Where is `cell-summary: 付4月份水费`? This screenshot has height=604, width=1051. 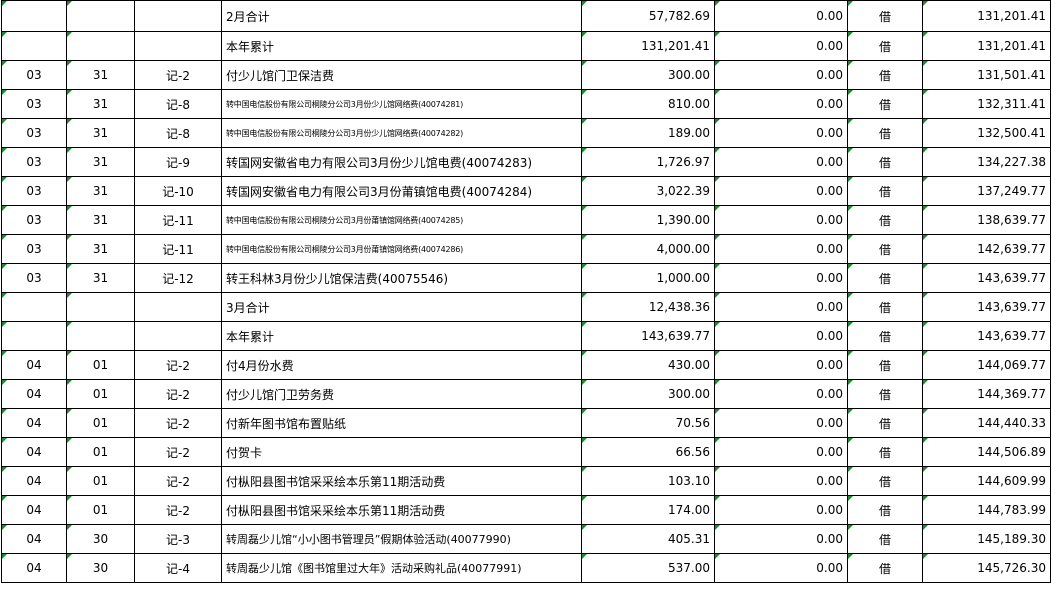 cell-summary: 付4月份水费 is located at coordinates (401, 365).